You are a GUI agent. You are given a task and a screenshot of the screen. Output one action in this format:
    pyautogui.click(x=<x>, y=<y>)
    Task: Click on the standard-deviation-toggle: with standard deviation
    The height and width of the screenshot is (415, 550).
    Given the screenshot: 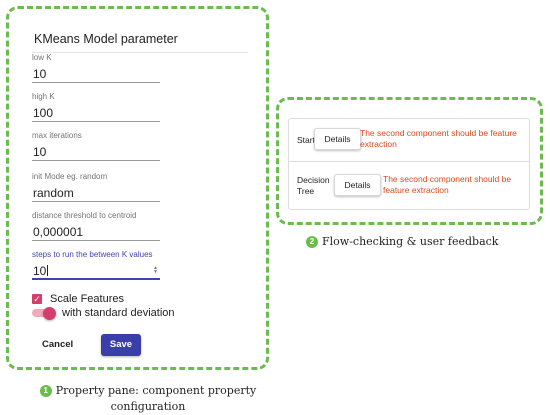 What is the action you would take?
    pyautogui.click(x=103, y=313)
    